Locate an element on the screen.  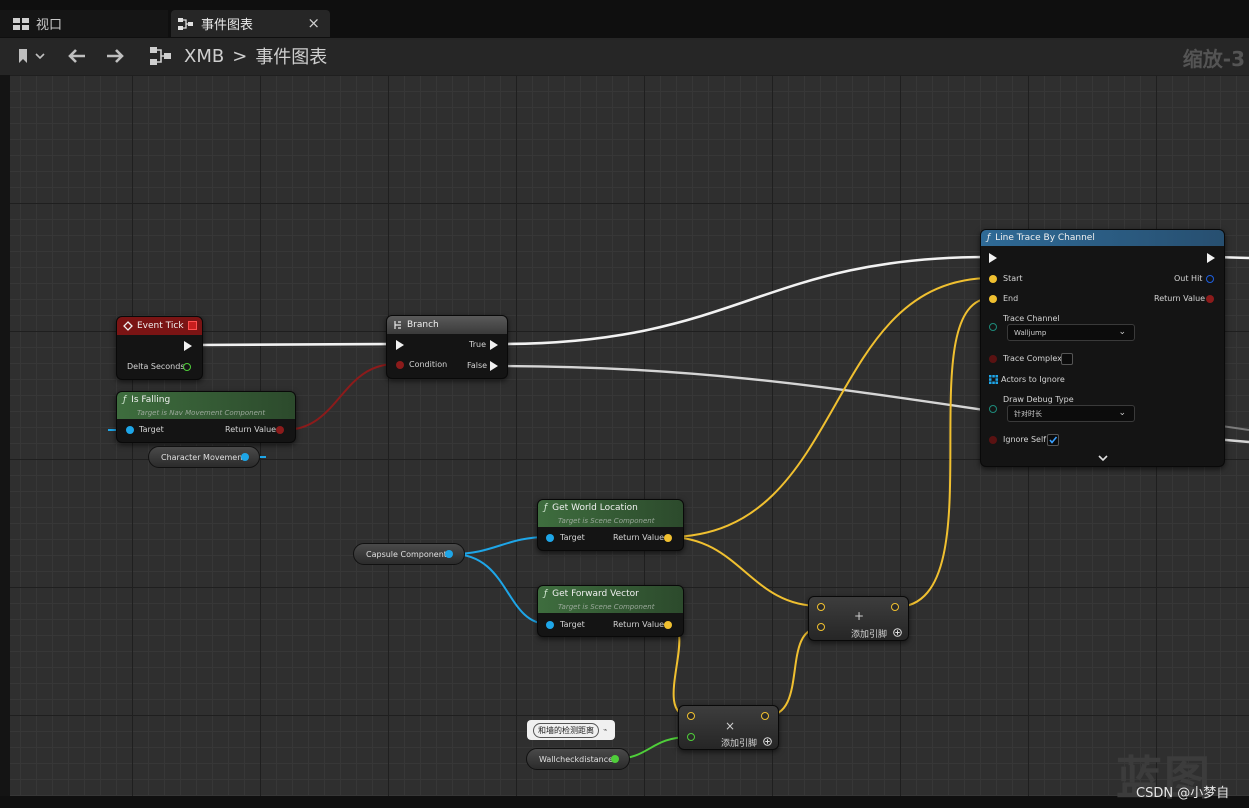
array-pin-icon is located at coordinates (993, 379).